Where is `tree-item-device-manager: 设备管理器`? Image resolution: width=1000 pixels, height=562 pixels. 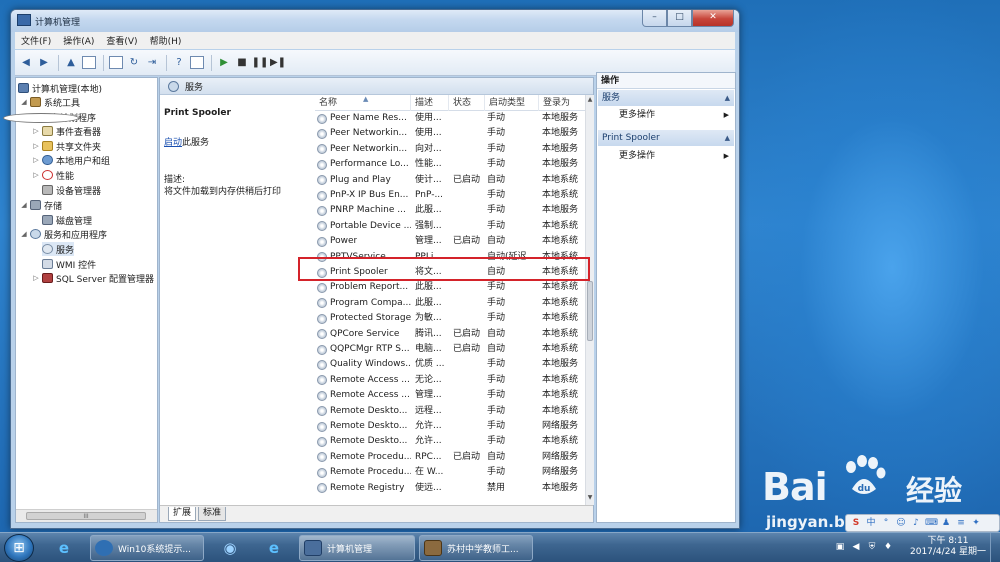
tree-item-device-manager: 设备管理器 is located at coordinates (71, 190).